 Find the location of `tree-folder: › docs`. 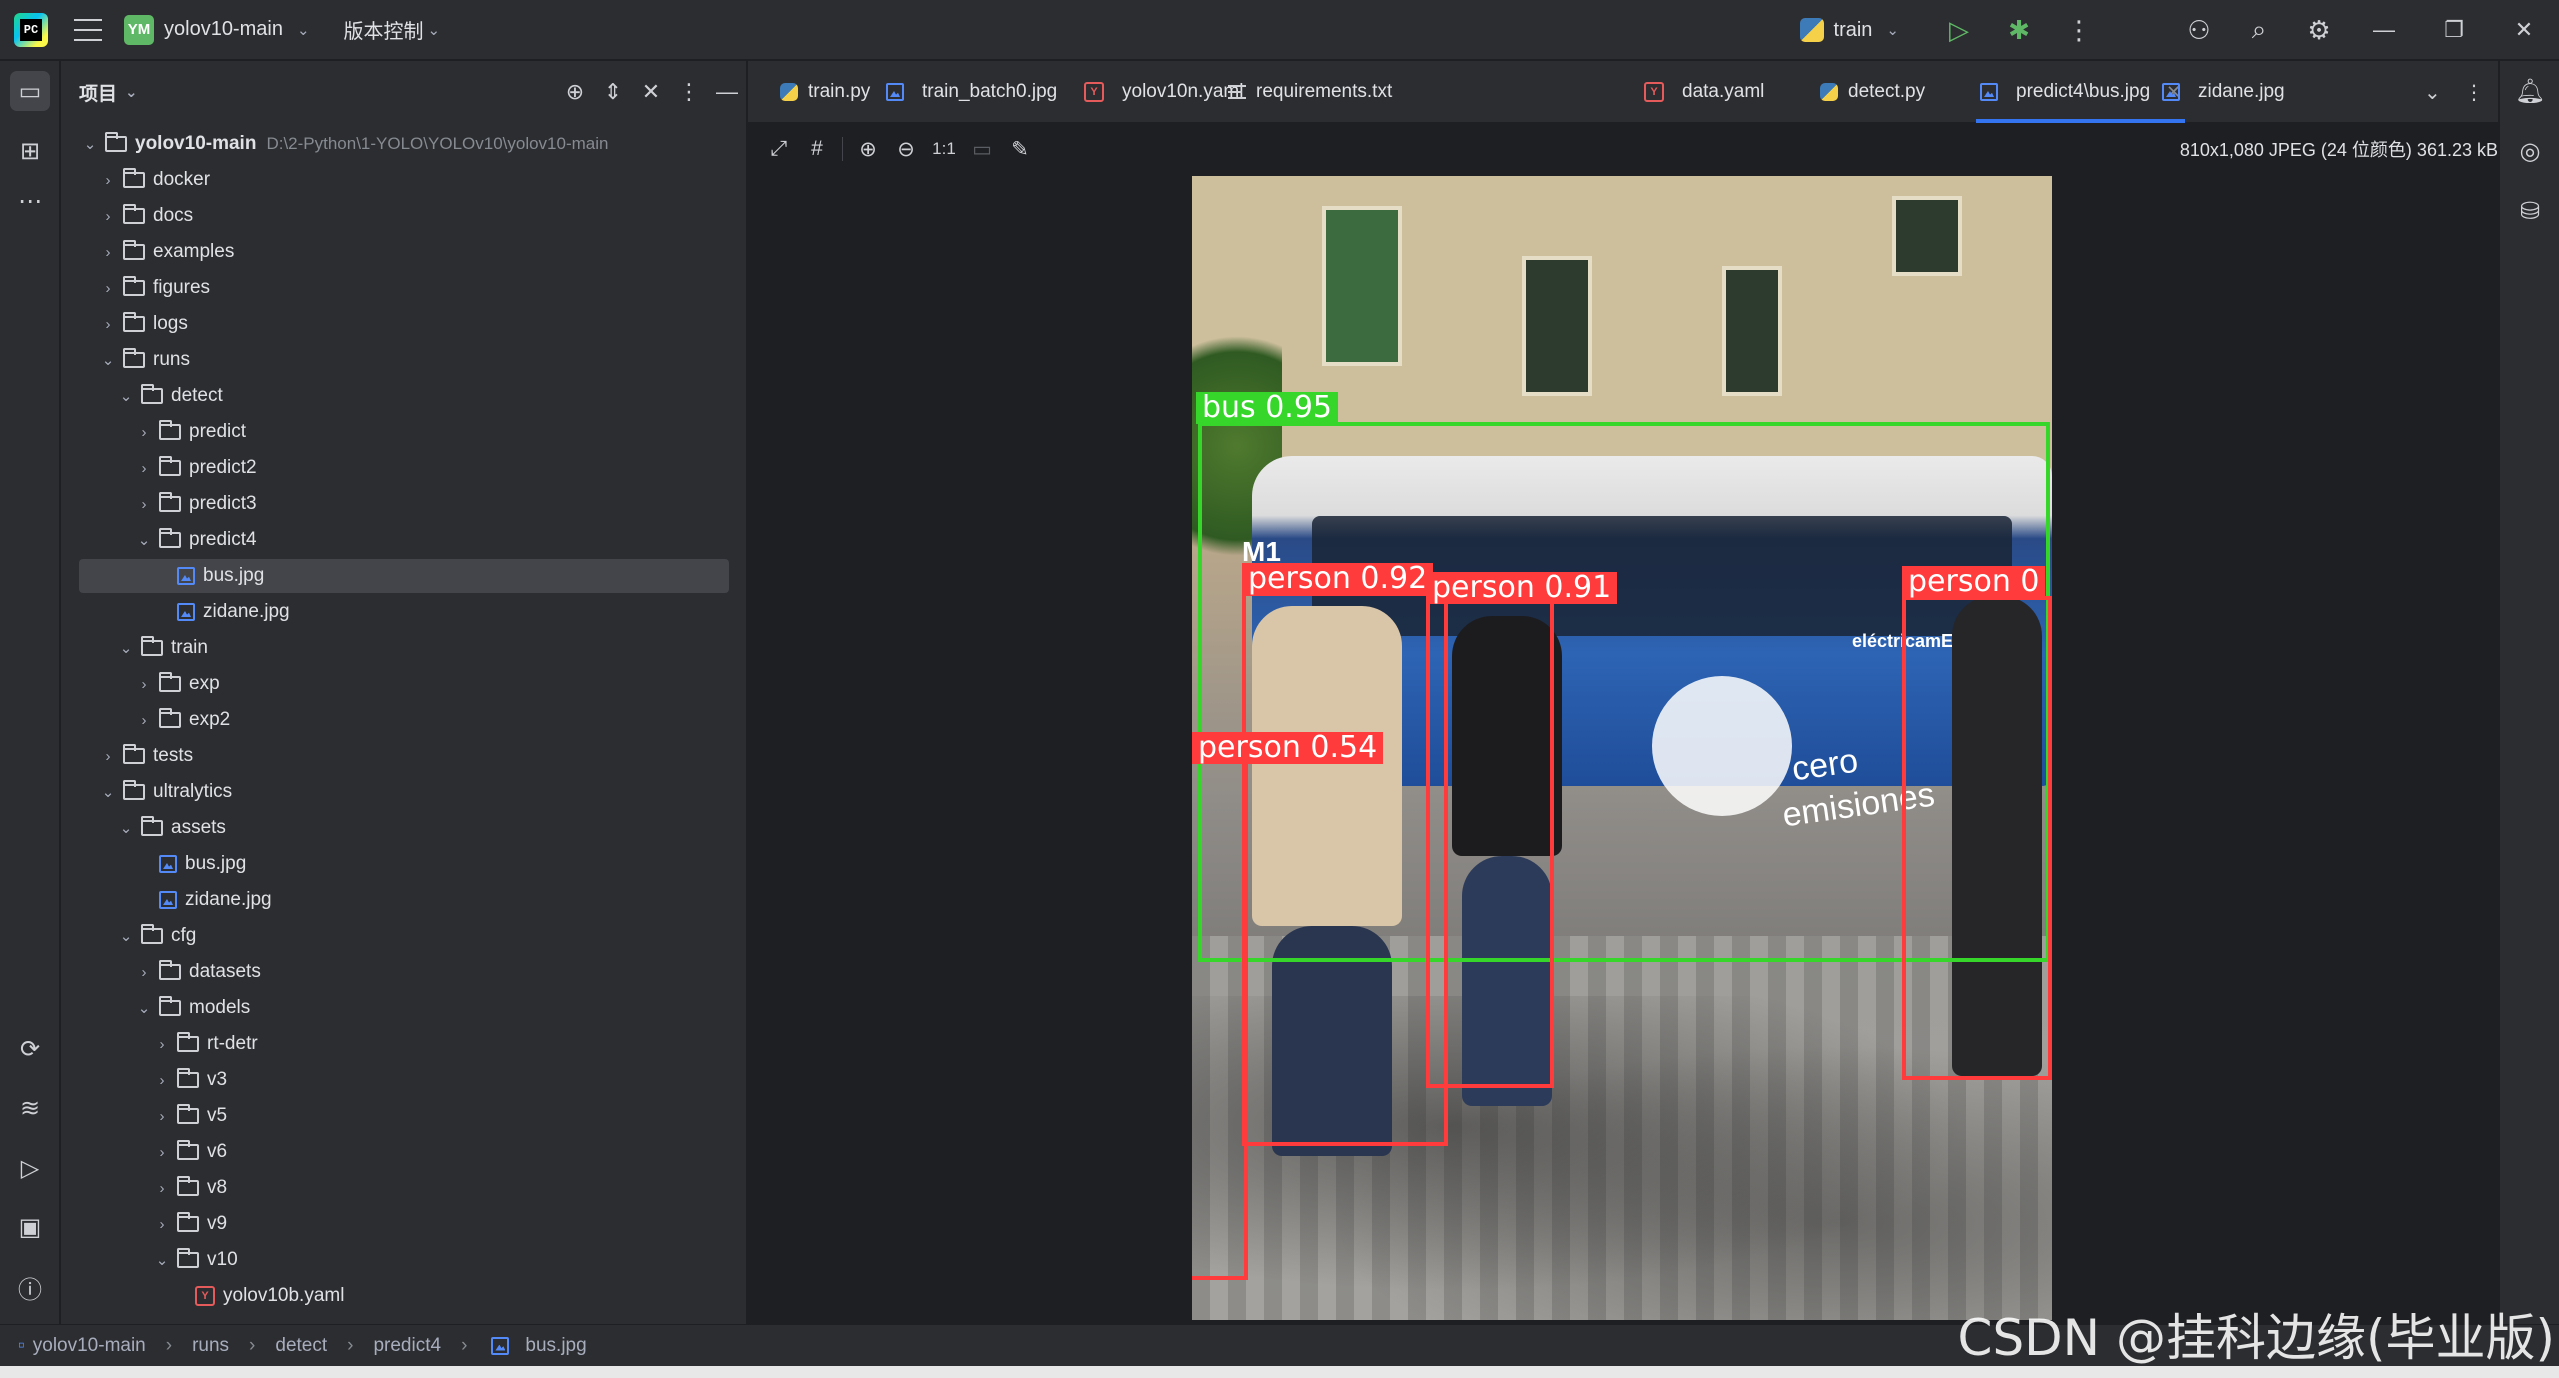

tree-folder: › docs is located at coordinates (404, 216).